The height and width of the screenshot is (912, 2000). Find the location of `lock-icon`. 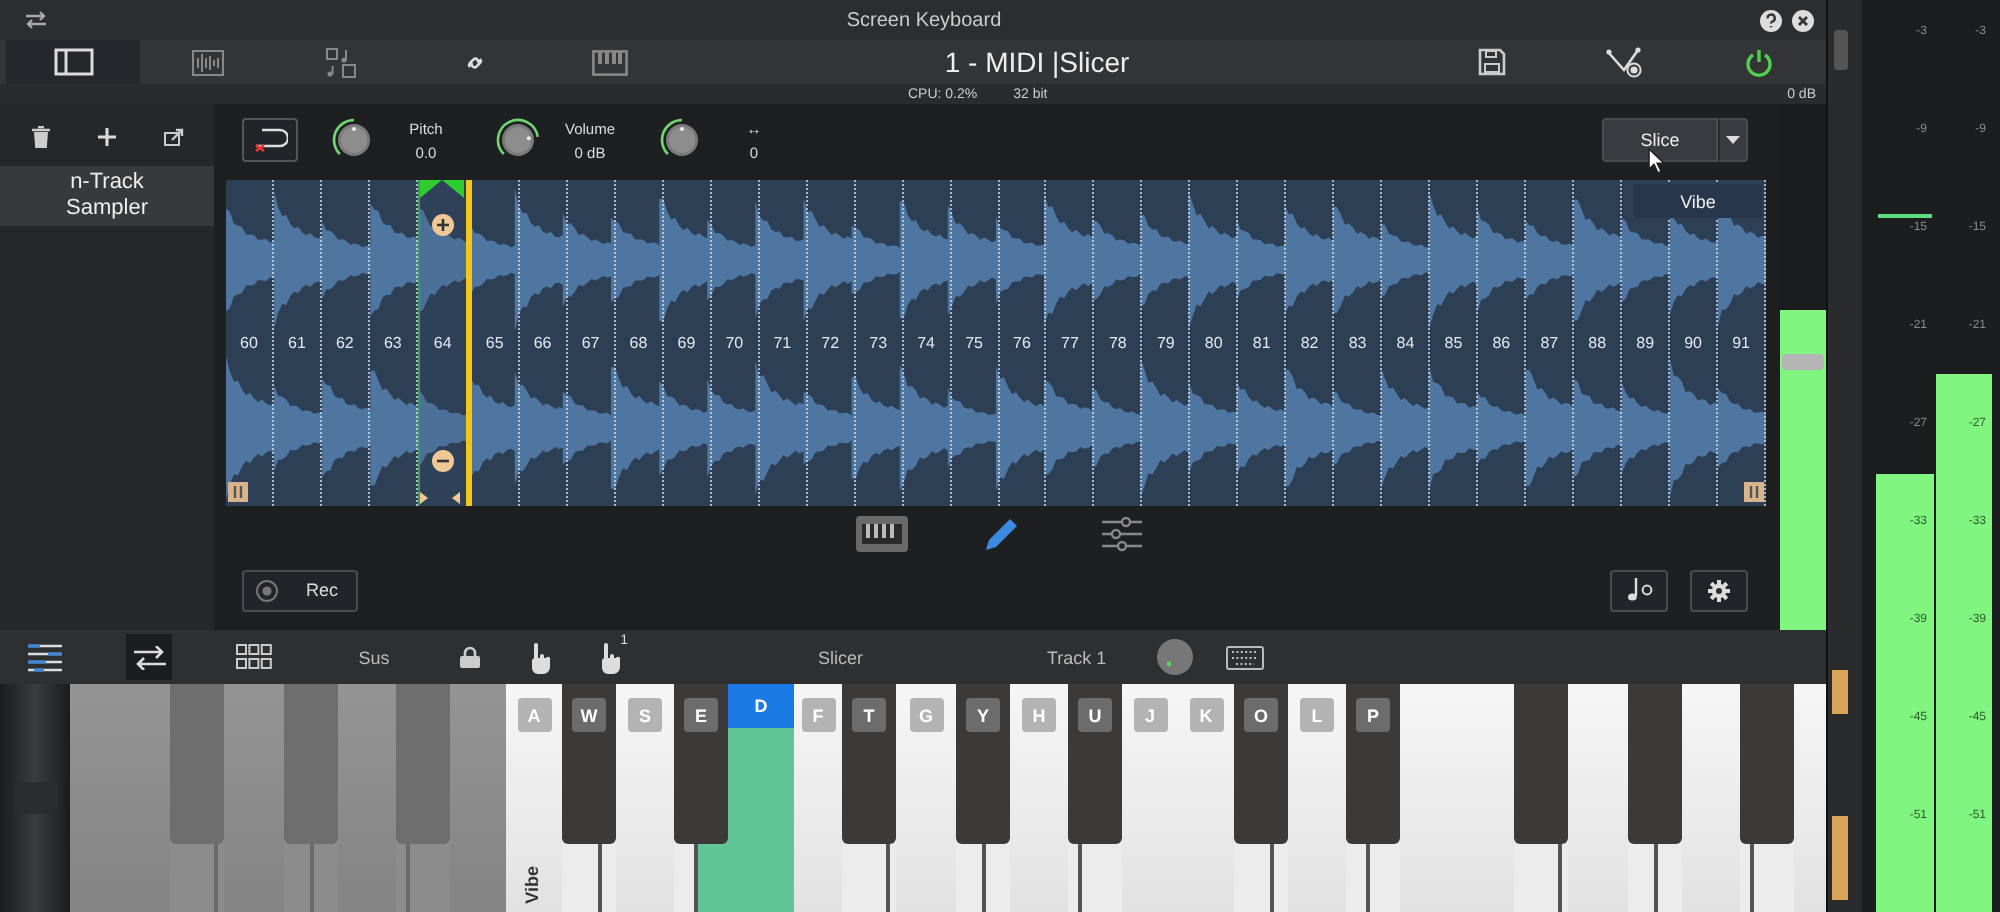

lock-icon is located at coordinates (470, 657).